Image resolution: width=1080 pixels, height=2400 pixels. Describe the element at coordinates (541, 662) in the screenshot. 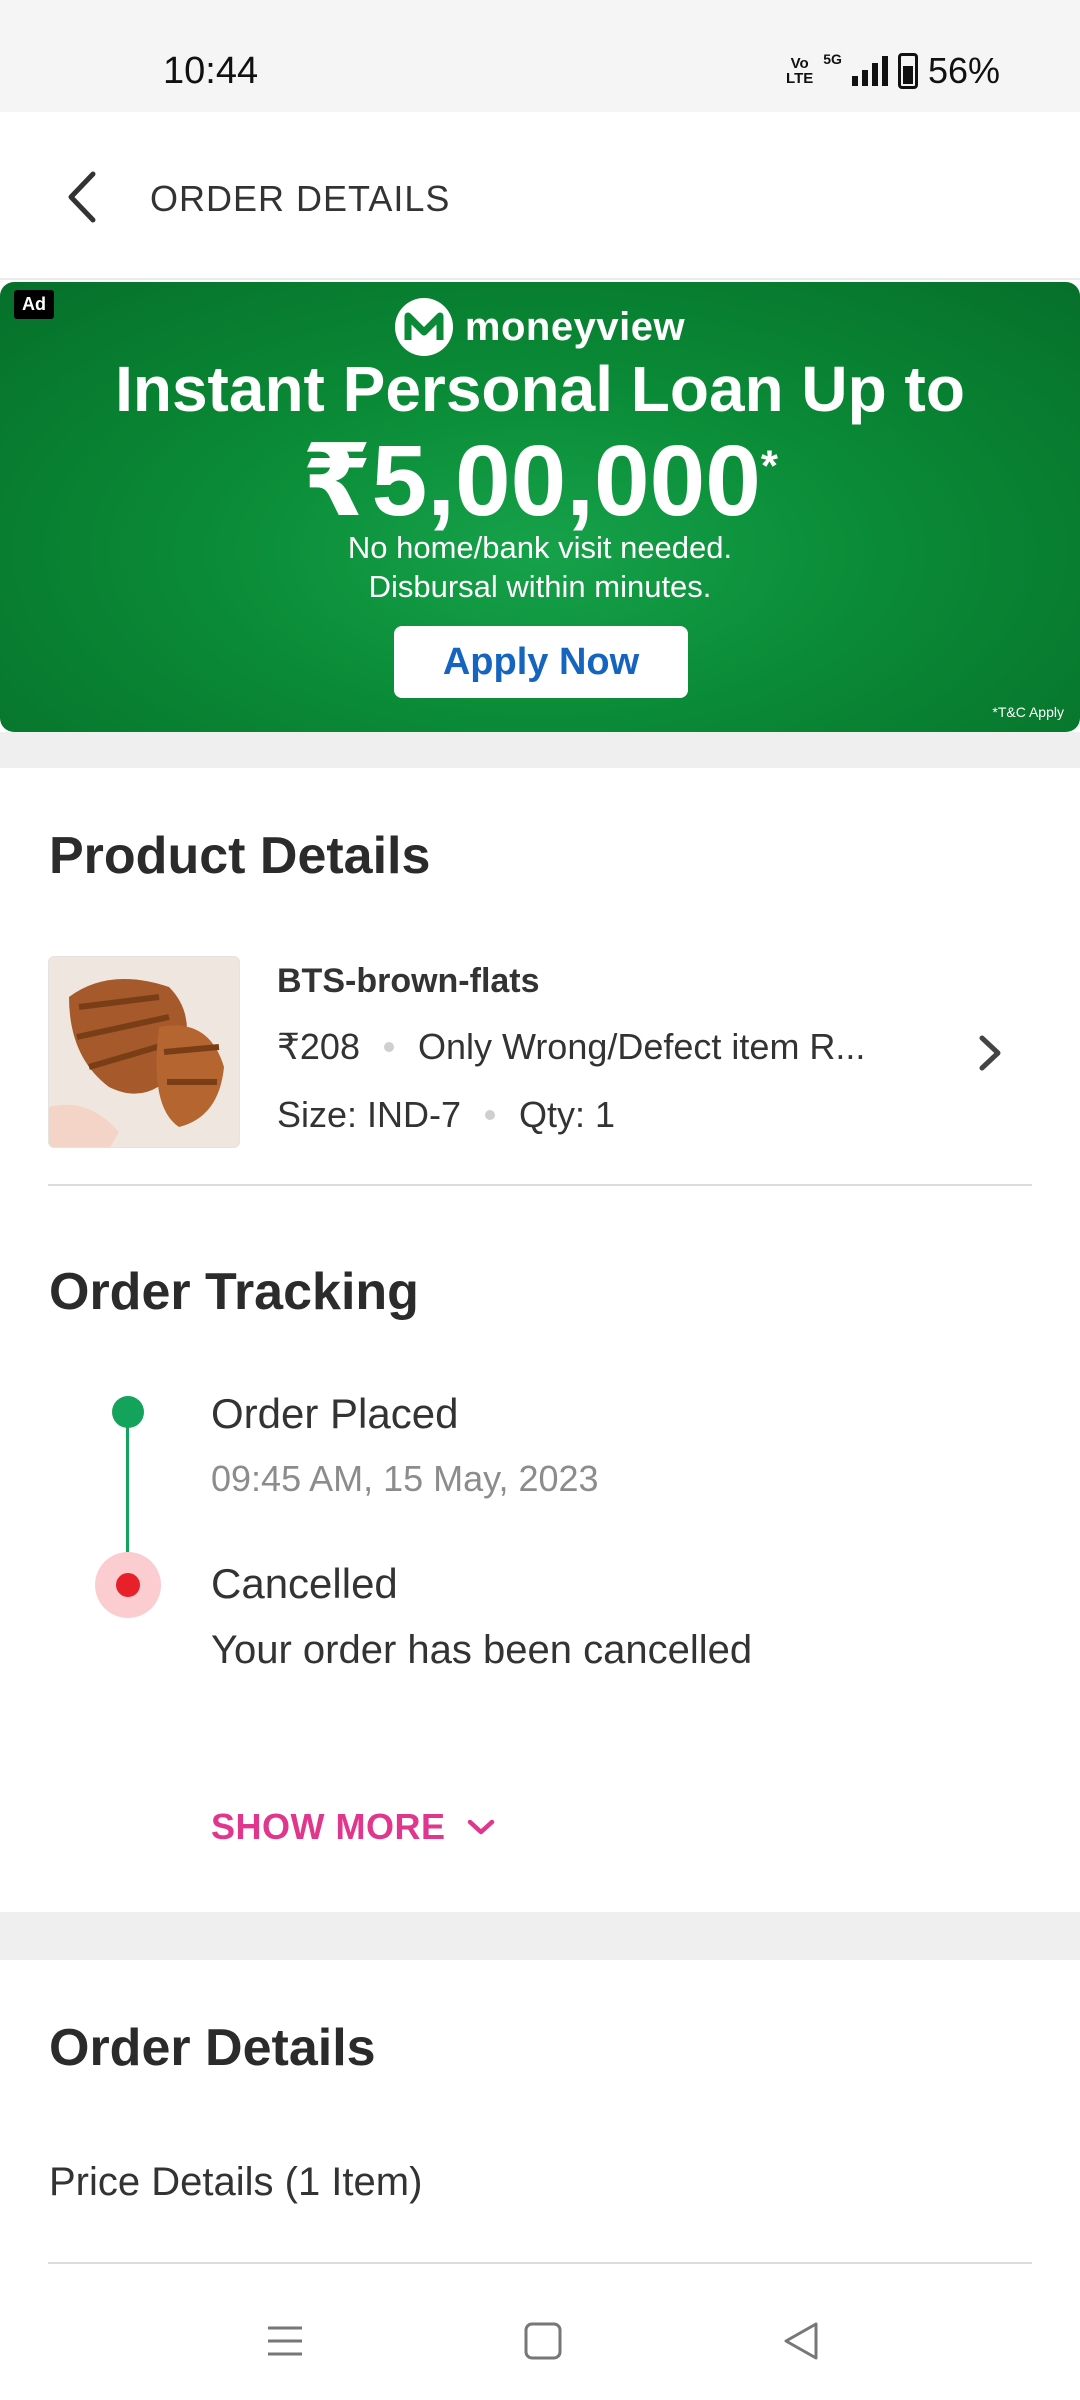

I see `apply-now-button: Apply Now` at that location.